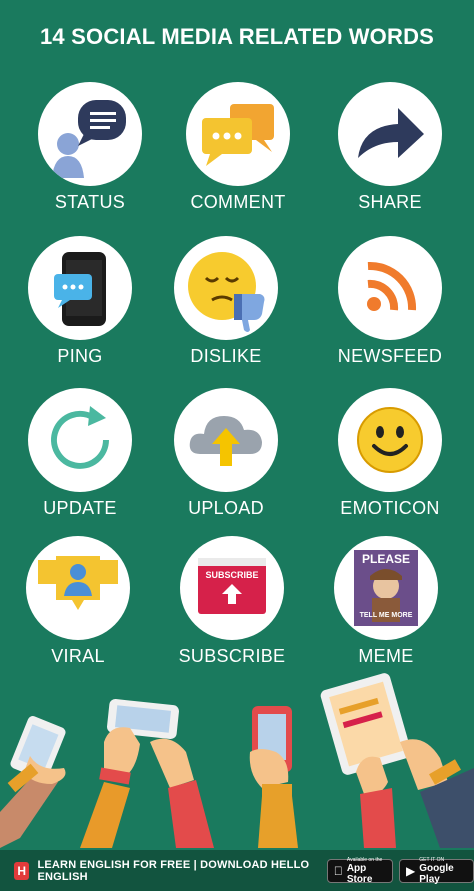  What do you see at coordinates (363, 859) in the screenshot?
I see `app-store-small-text: Available on the` at bounding box center [363, 859].